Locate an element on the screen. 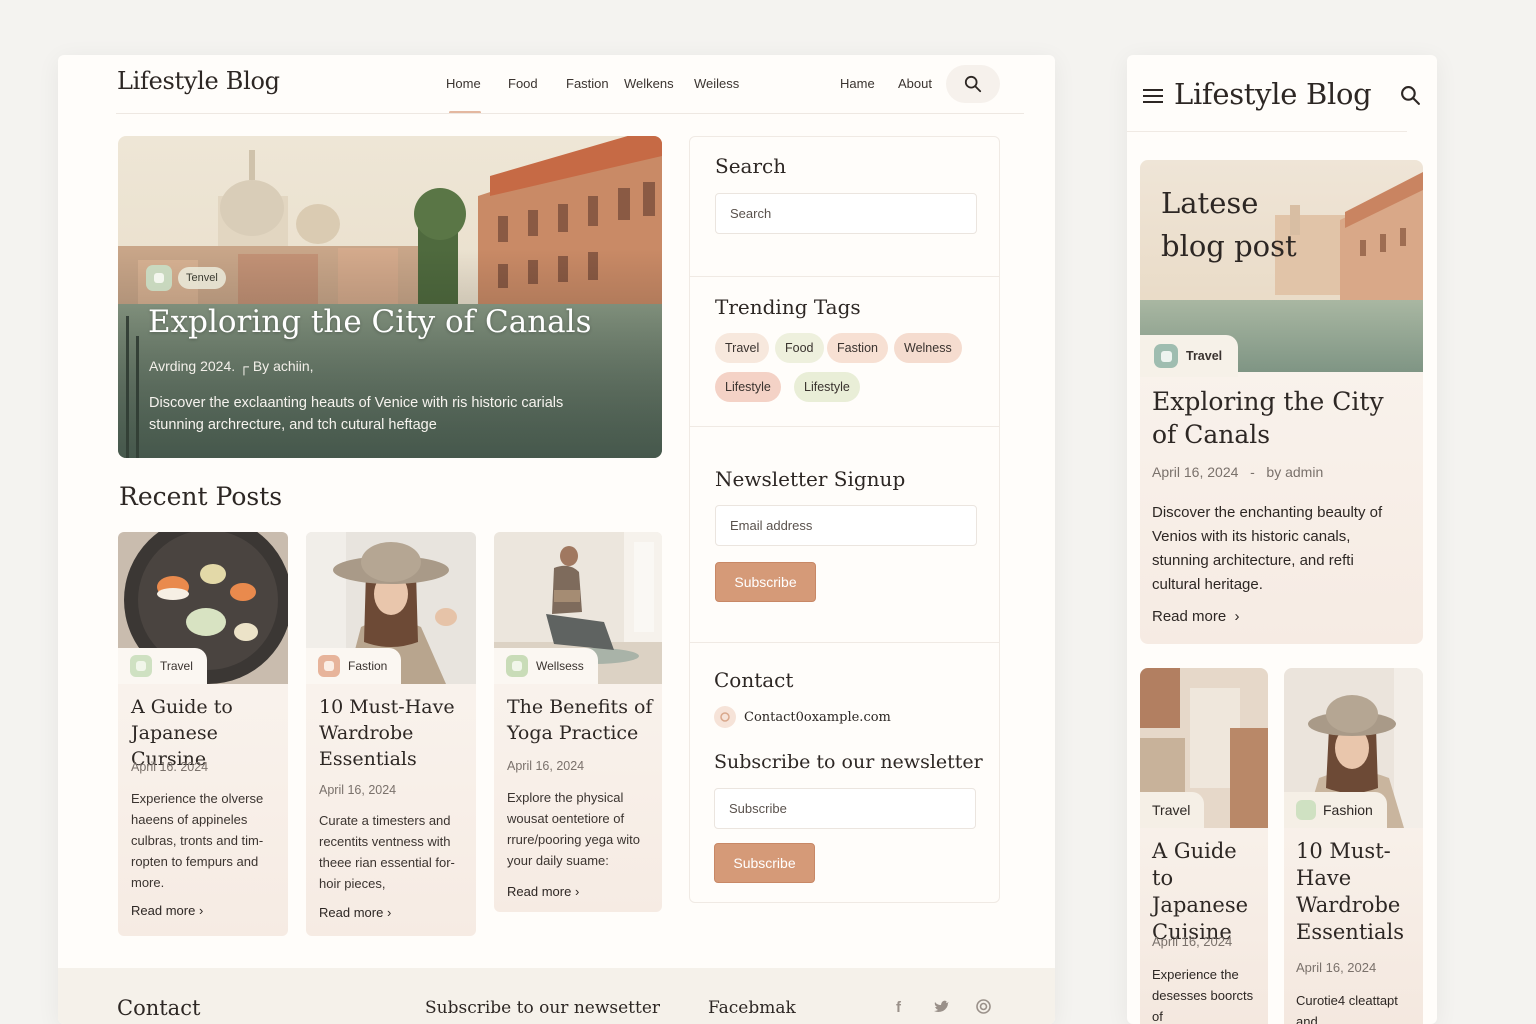 This screenshot has height=1024, width=1536. header-divider is located at coordinates (570, 113).